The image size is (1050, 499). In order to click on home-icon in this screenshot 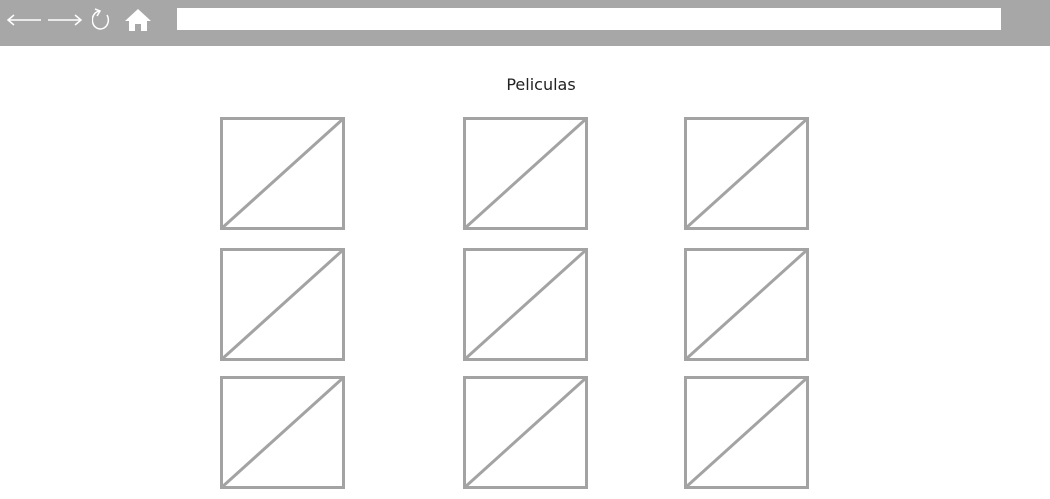, I will do `click(138, 20)`.